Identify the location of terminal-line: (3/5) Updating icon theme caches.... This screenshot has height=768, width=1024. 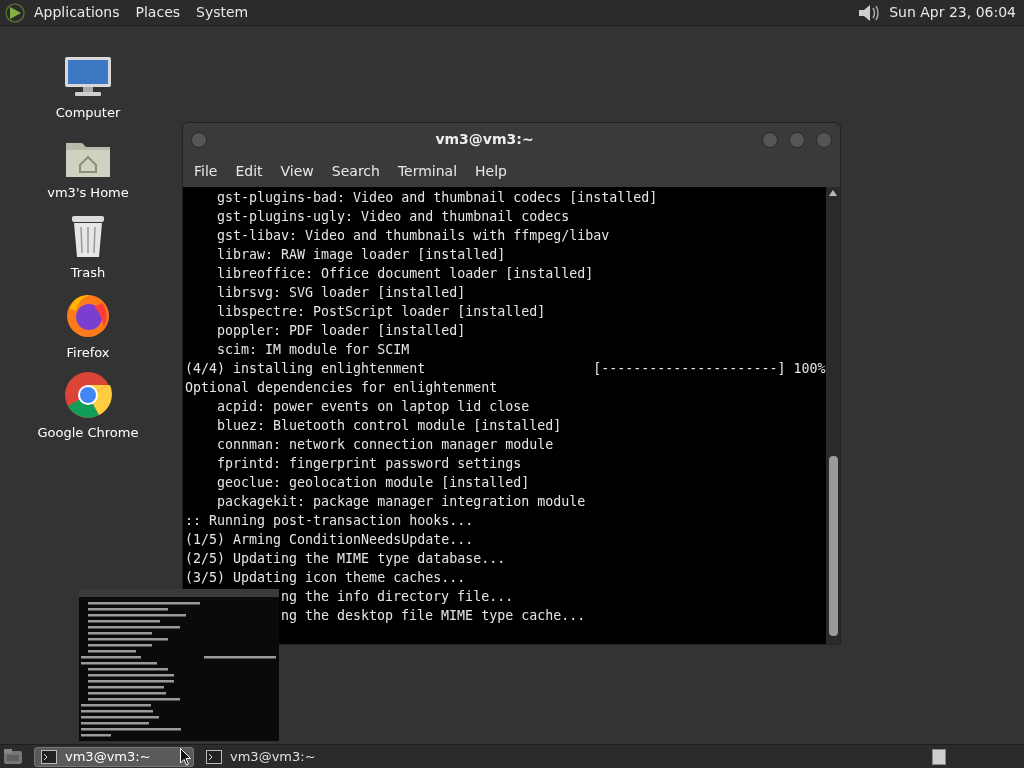
(325, 577).